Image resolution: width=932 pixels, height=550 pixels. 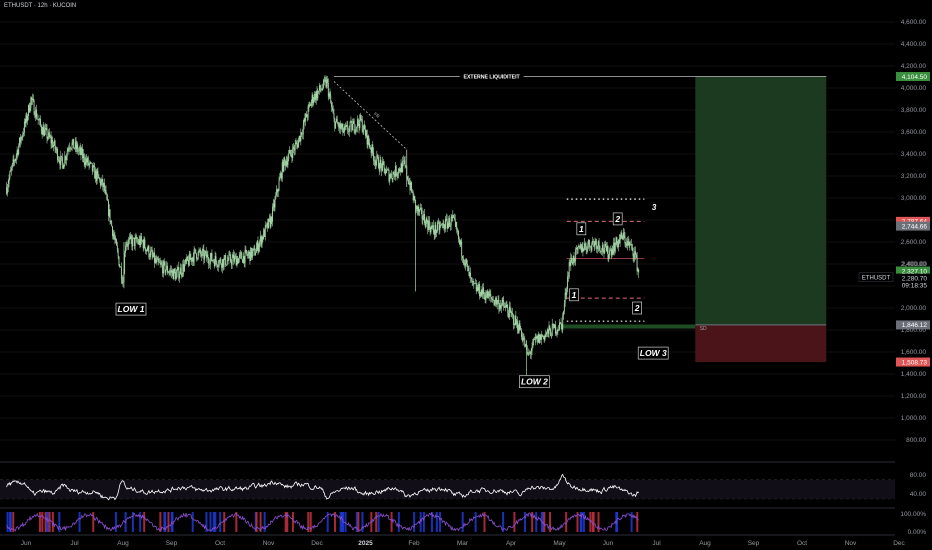 What do you see at coordinates (608, 543) in the screenshot?
I see `time-tick: Jun` at bounding box center [608, 543].